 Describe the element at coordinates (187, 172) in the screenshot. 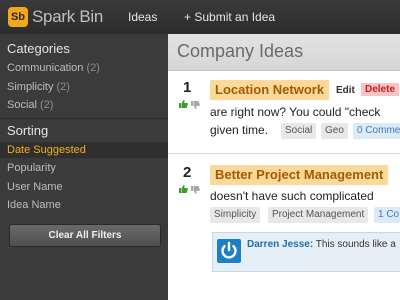

I see `idea-rank: 2` at that location.